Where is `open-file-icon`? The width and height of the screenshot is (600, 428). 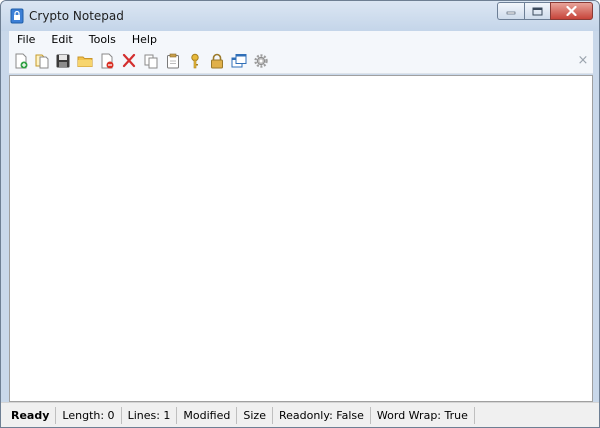
open-file-icon is located at coordinates (42, 61).